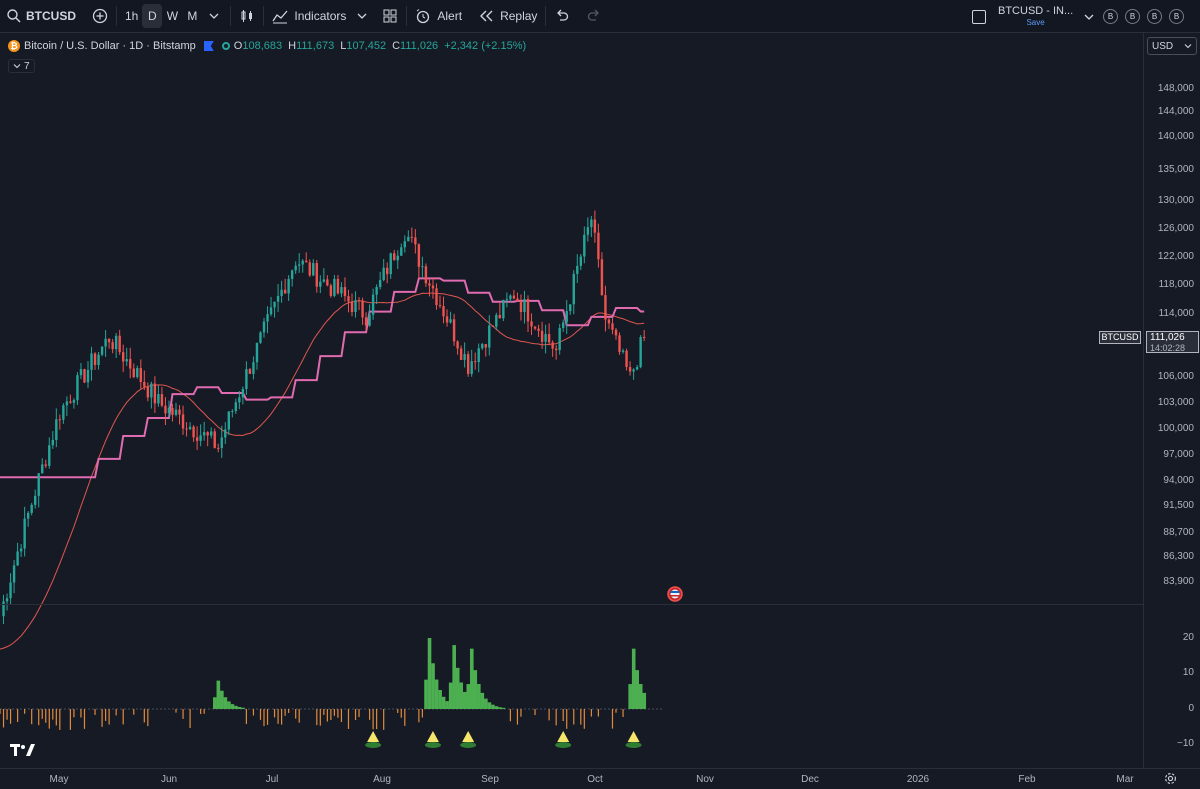 Image resolution: width=1200 pixels, height=789 pixels. What do you see at coordinates (23, 751) in the screenshot?
I see `tradingview-logo` at bounding box center [23, 751].